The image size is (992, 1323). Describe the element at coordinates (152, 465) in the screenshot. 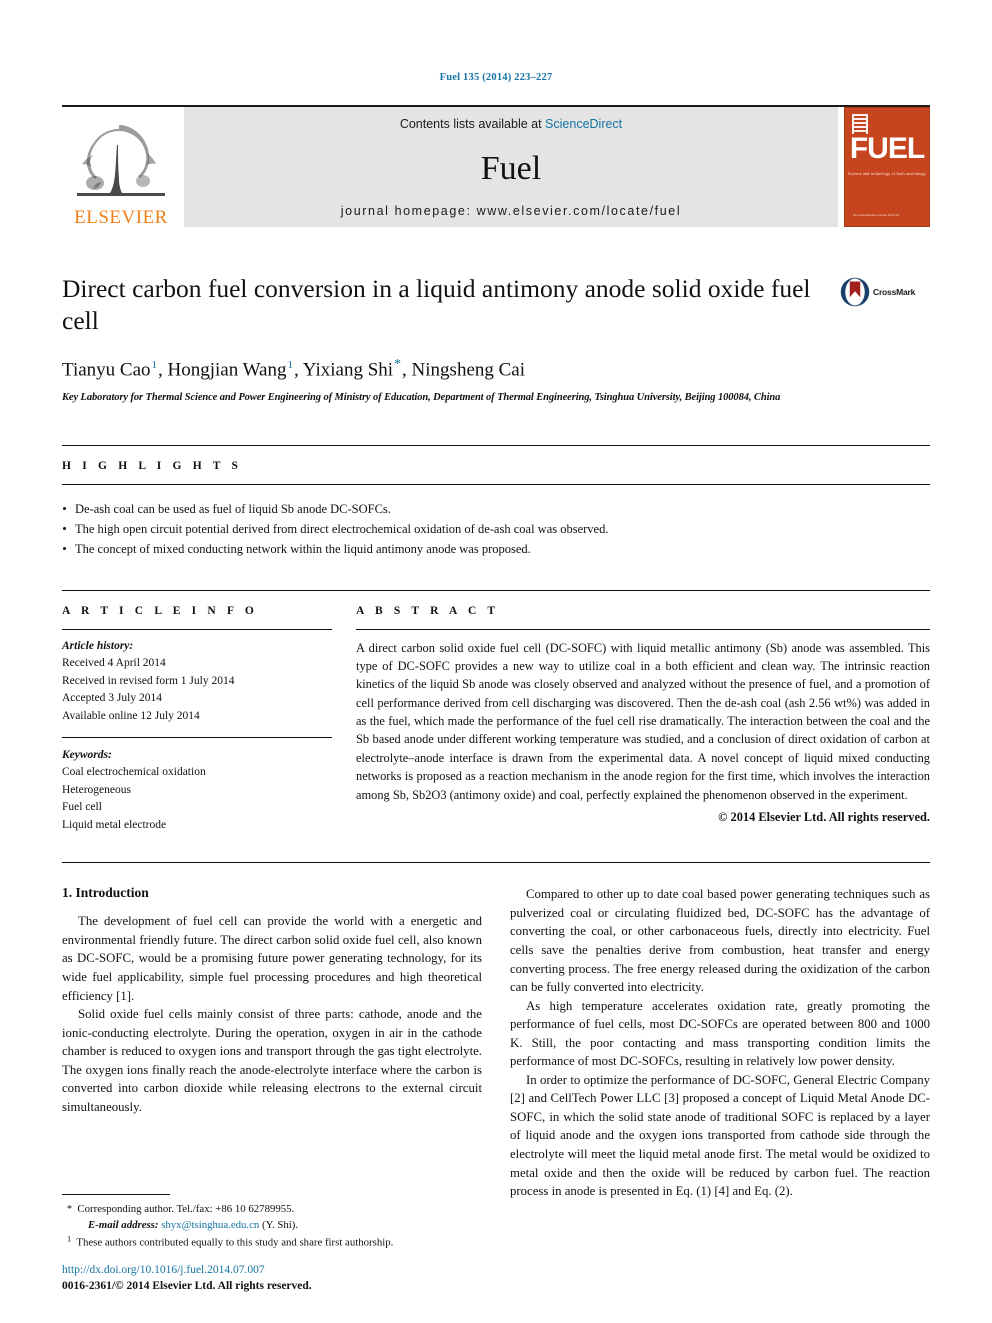

I see `highlights-label: H I G H L I G H T S` at that location.